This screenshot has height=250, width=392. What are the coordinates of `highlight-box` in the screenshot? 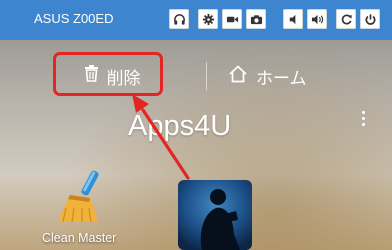 It's located at (108, 74).